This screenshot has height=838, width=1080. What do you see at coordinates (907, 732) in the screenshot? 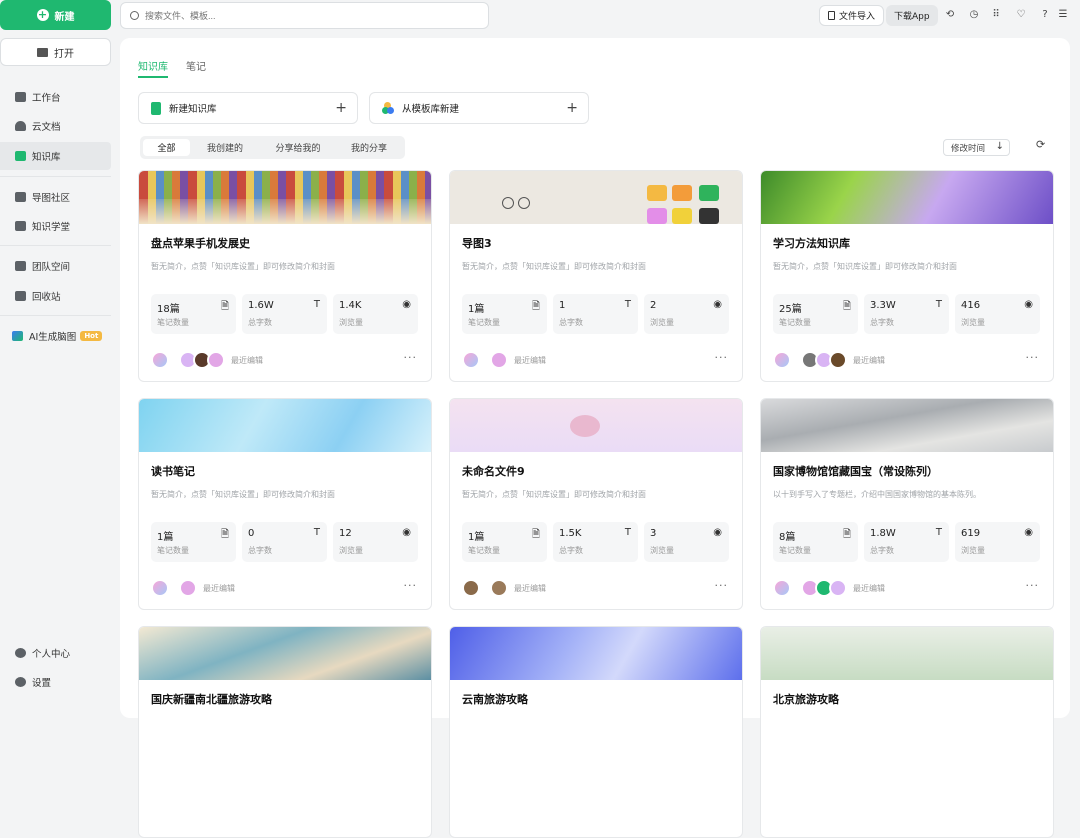
I see `knowledge-base-card: 北京旅游攻略` at bounding box center [907, 732].